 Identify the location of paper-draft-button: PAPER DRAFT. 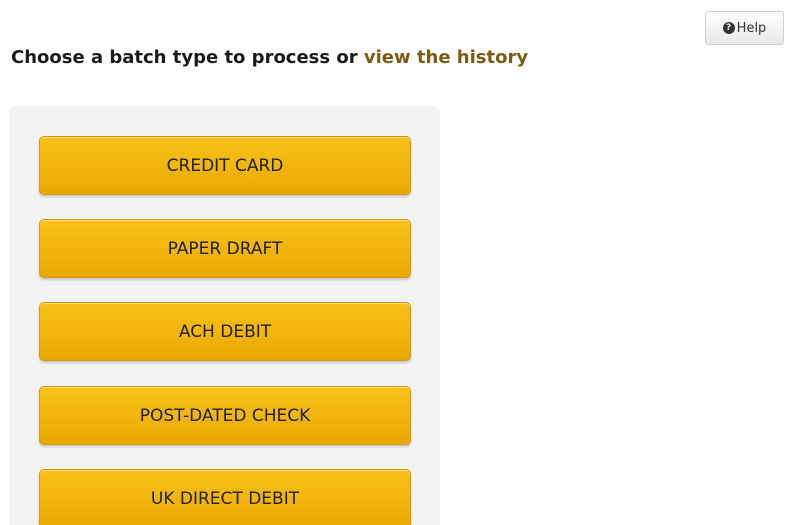
(225, 248).